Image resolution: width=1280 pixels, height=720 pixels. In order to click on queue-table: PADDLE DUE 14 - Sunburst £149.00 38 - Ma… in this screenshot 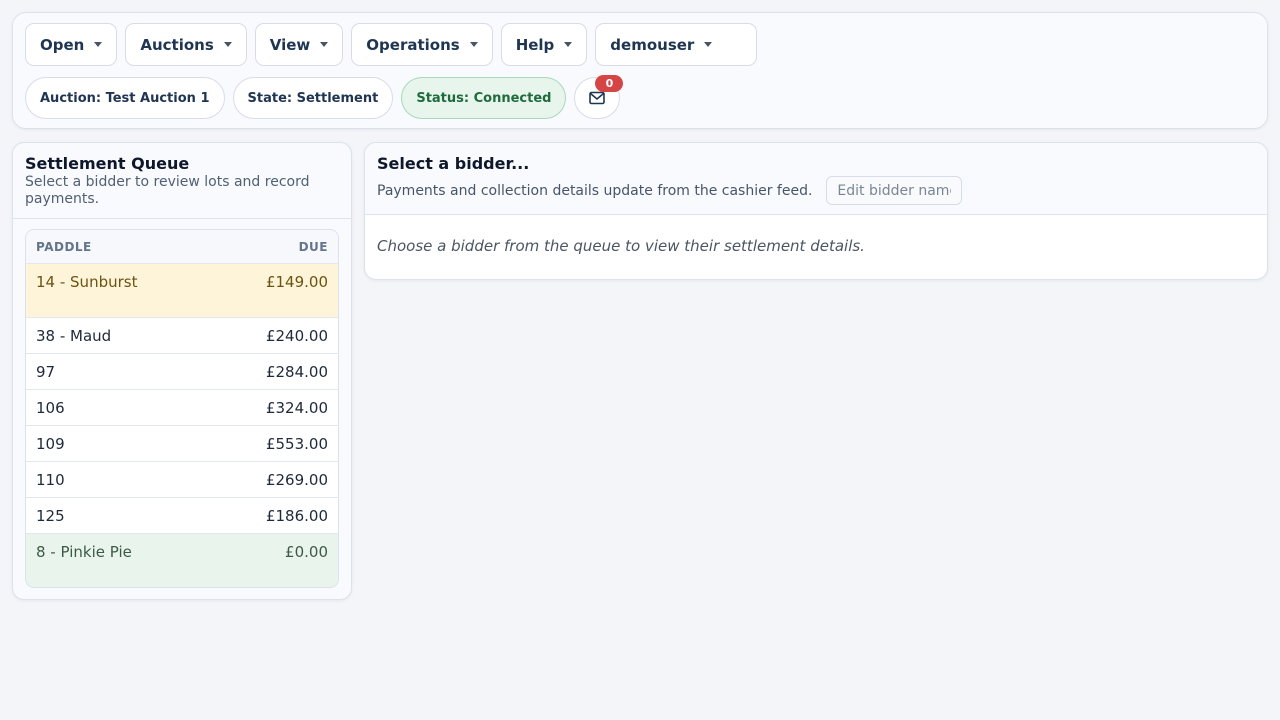, I will do `click(182, 408)`.